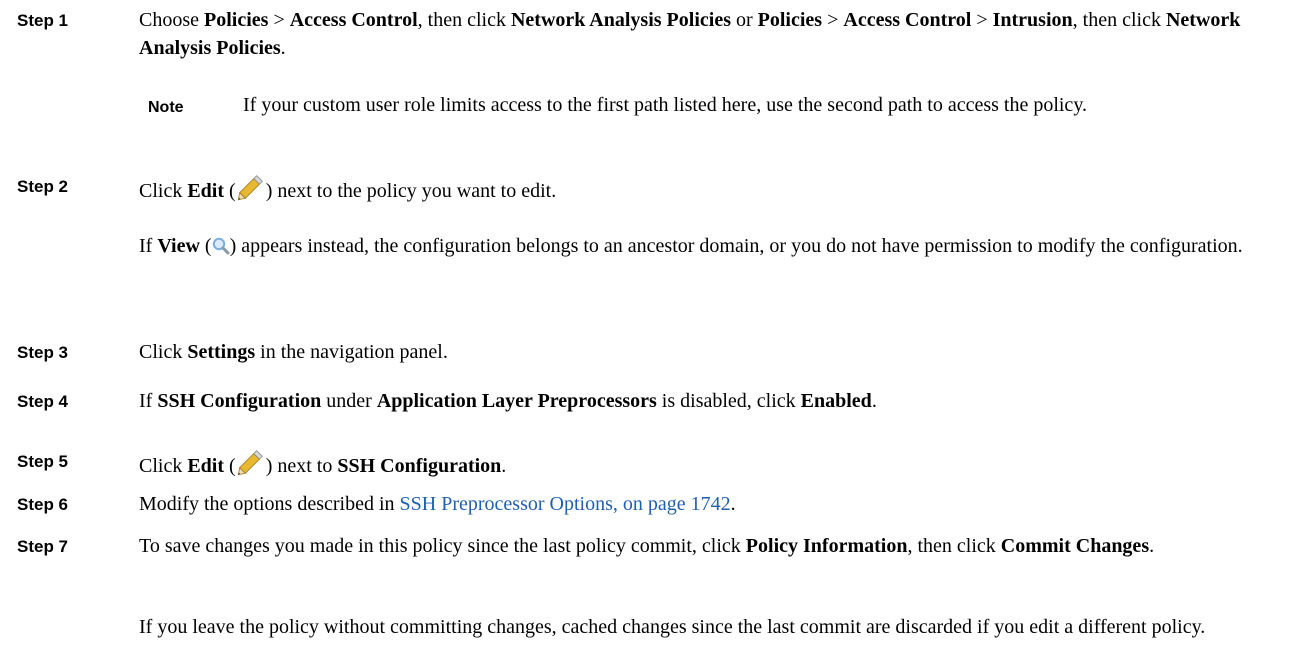  I want to click on text-run: Choose, so click(171, 20).